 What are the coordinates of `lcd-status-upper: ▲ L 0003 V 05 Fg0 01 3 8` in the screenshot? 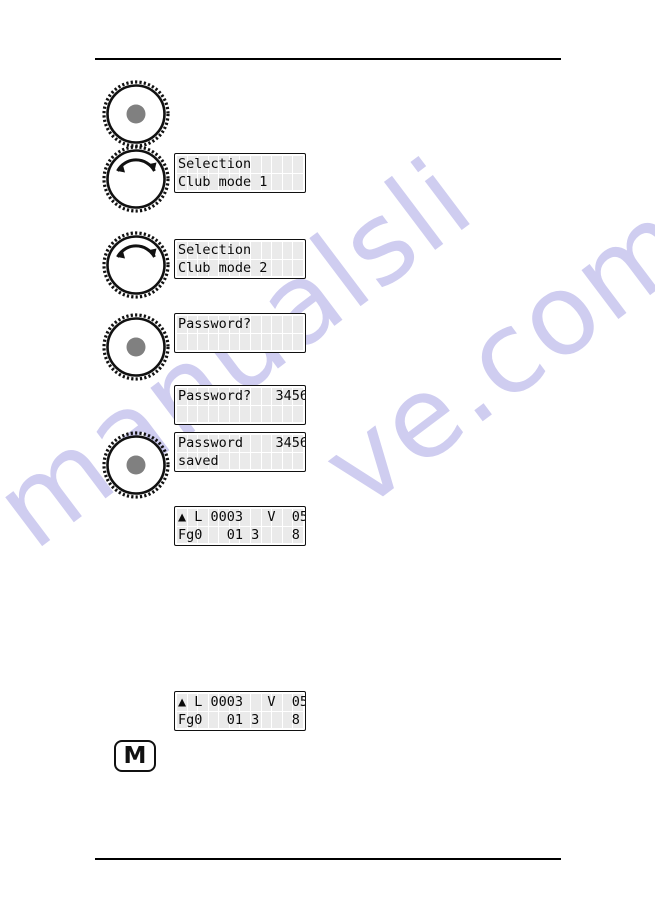 It's located at (240, 526).